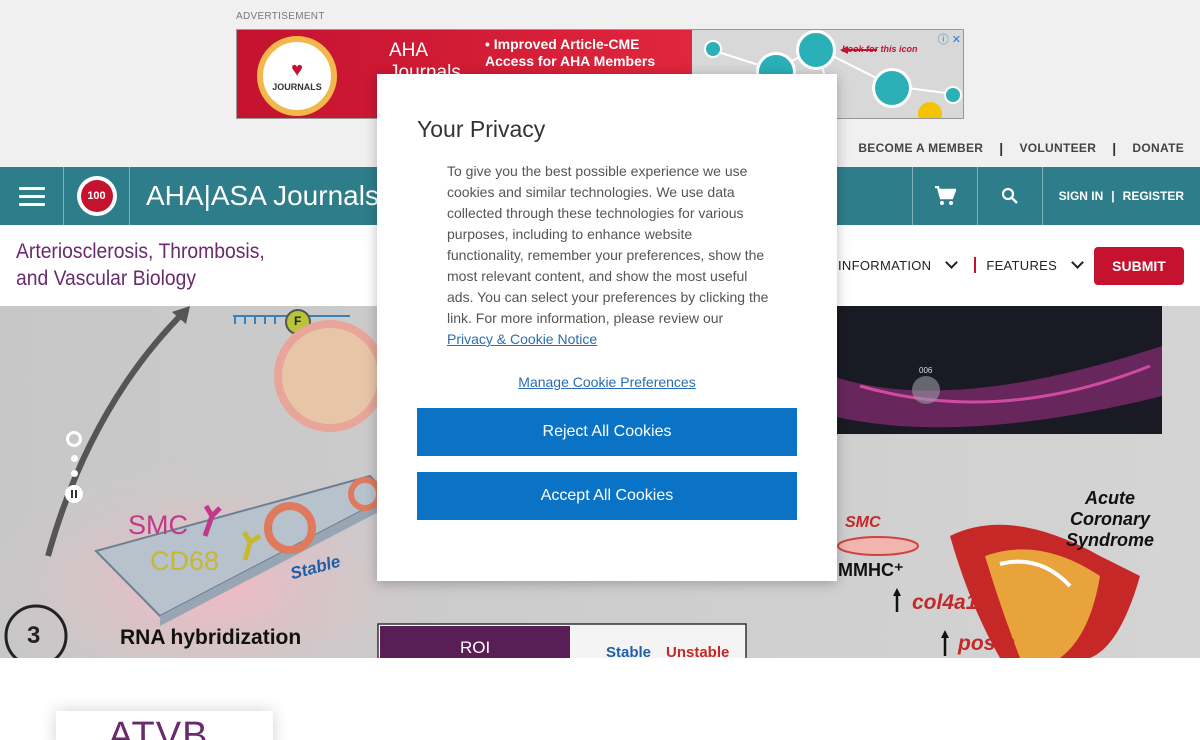 Image resolution: width=1200 pixels, height=740 pixels. What do you see at coordinates (481, 129) in the screenshot?
I see `modal-title: Your Privacy` at bounding box center [481, 129].